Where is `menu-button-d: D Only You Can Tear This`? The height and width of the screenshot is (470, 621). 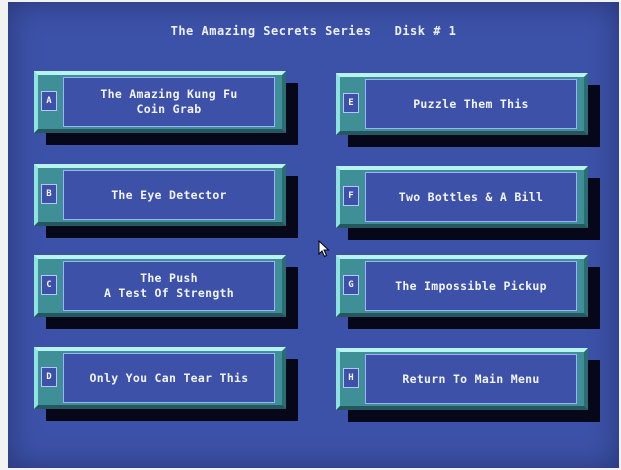 menu-button-d: D Only You Can Tear This is located at coordinates (166, 384).